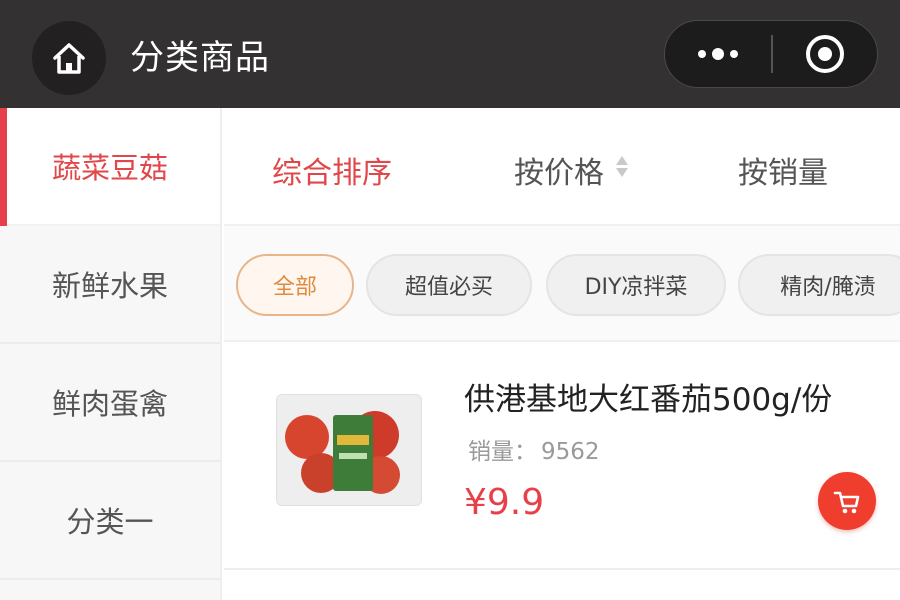  What do you see at coordinates (349, 450) in the screenshot?
I see `product-image` at bounding box center [349, 450].